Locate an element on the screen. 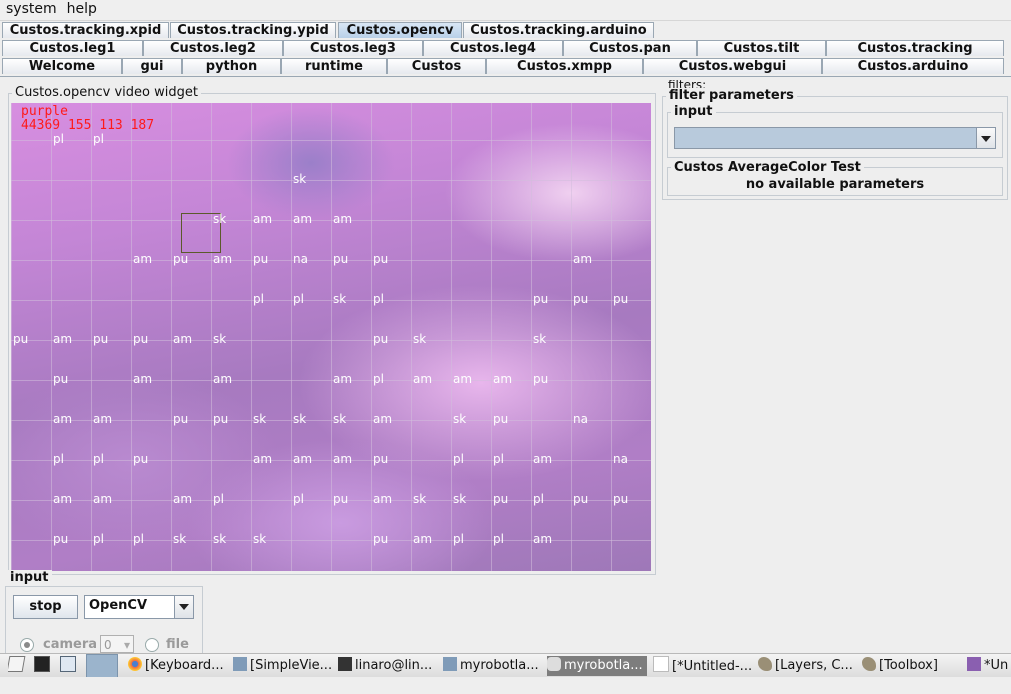 The image size is (1011, 694). app-icon is located at coordinates (974, 664).